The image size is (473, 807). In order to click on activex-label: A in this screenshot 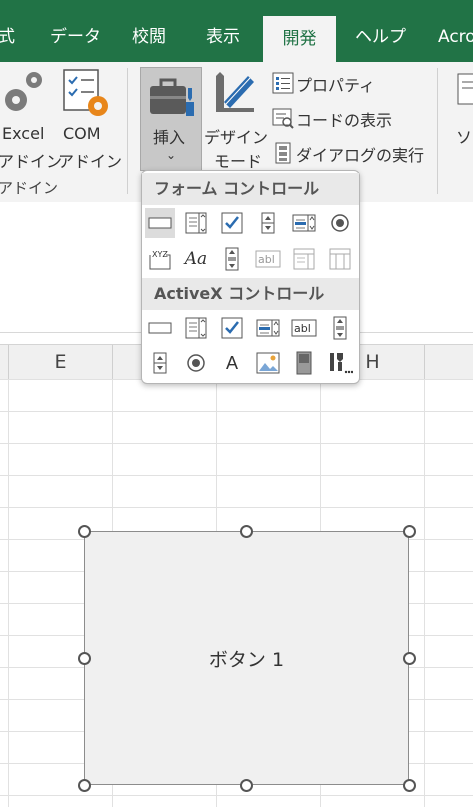, I will do `click(232, 363)`.